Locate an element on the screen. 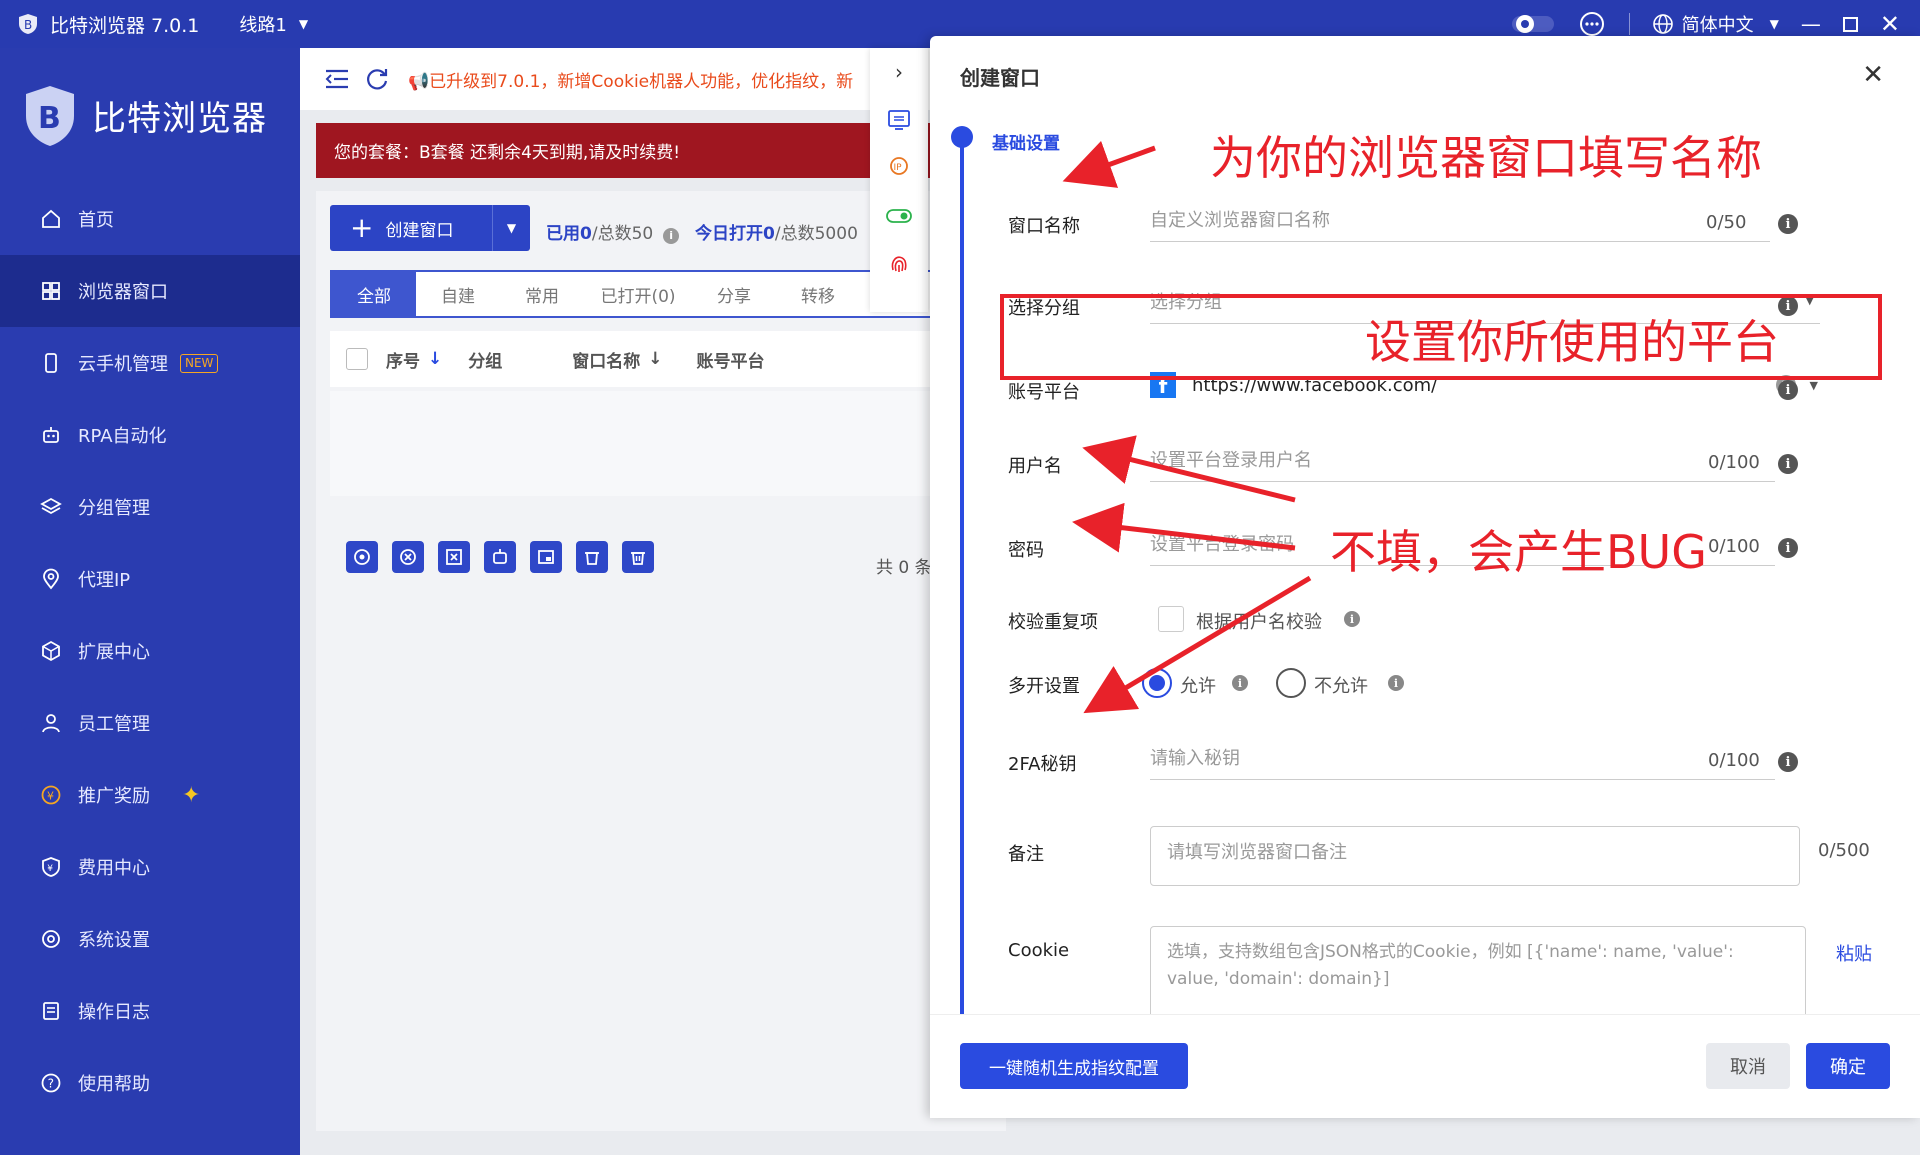 The image size is (1920, 1155). window-name-placeholder: 自定义浏览器窗口名称 is located at coordinates (1240, 220).